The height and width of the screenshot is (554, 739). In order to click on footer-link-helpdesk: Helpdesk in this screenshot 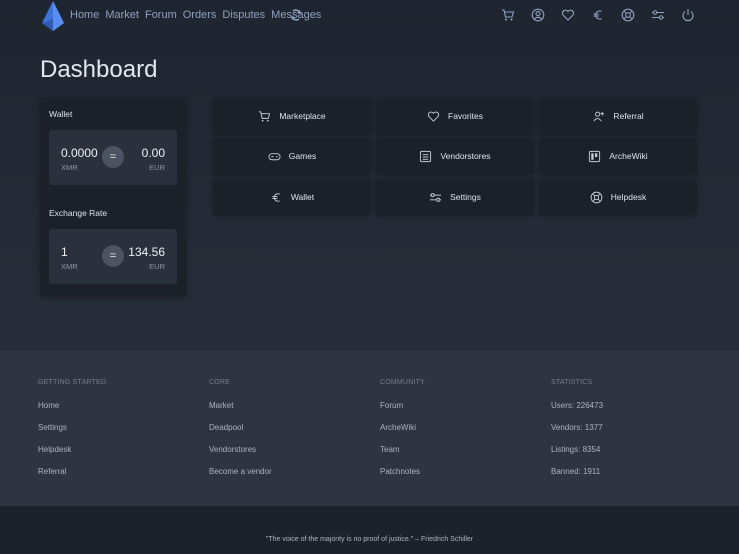, I will do `click(72, 456)`.